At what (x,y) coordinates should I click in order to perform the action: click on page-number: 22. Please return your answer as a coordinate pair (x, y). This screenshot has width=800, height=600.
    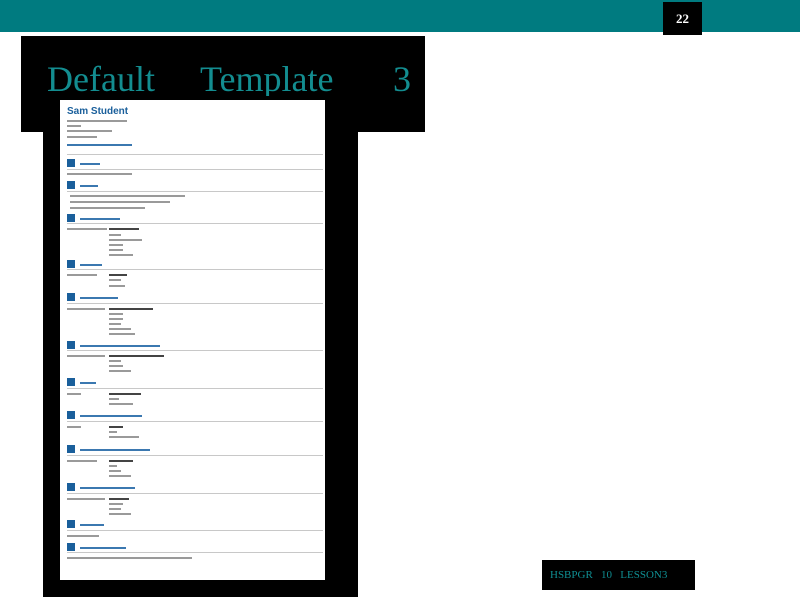
    Looking at the image, I should click on (682, 18).